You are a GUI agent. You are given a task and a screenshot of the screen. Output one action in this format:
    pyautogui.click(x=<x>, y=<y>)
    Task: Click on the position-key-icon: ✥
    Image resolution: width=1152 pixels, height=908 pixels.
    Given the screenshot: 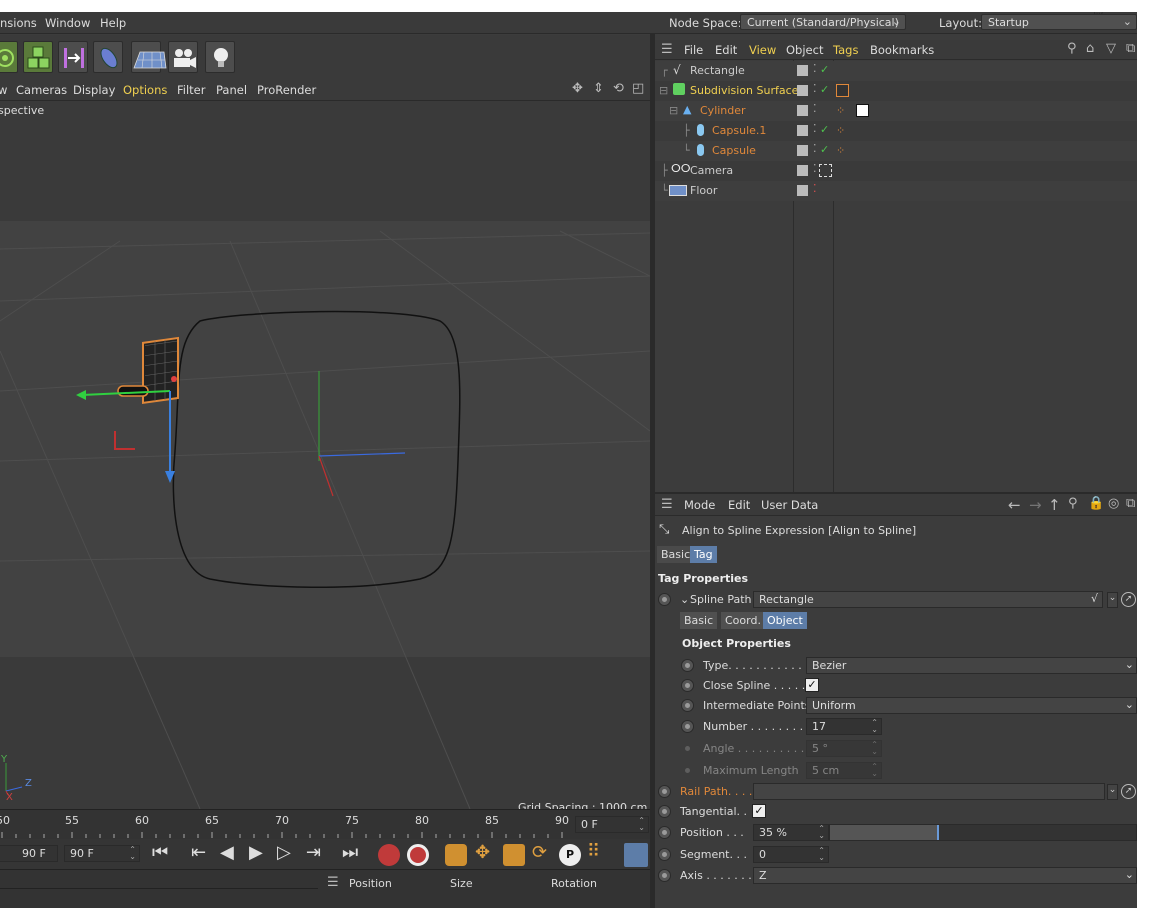 What is the action you would take?
    pyautogui.click(x=482, y=852)
    